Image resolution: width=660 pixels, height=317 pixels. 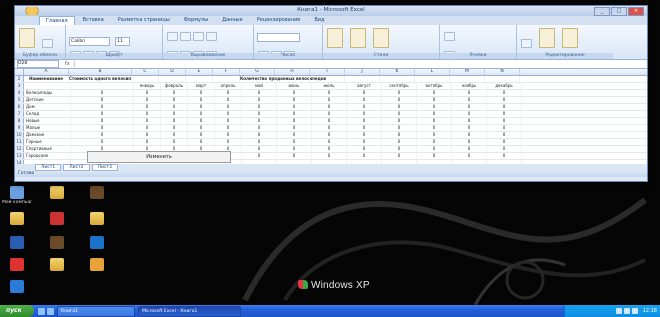 I want to click on find-select-button, so click(x=570, y=38).